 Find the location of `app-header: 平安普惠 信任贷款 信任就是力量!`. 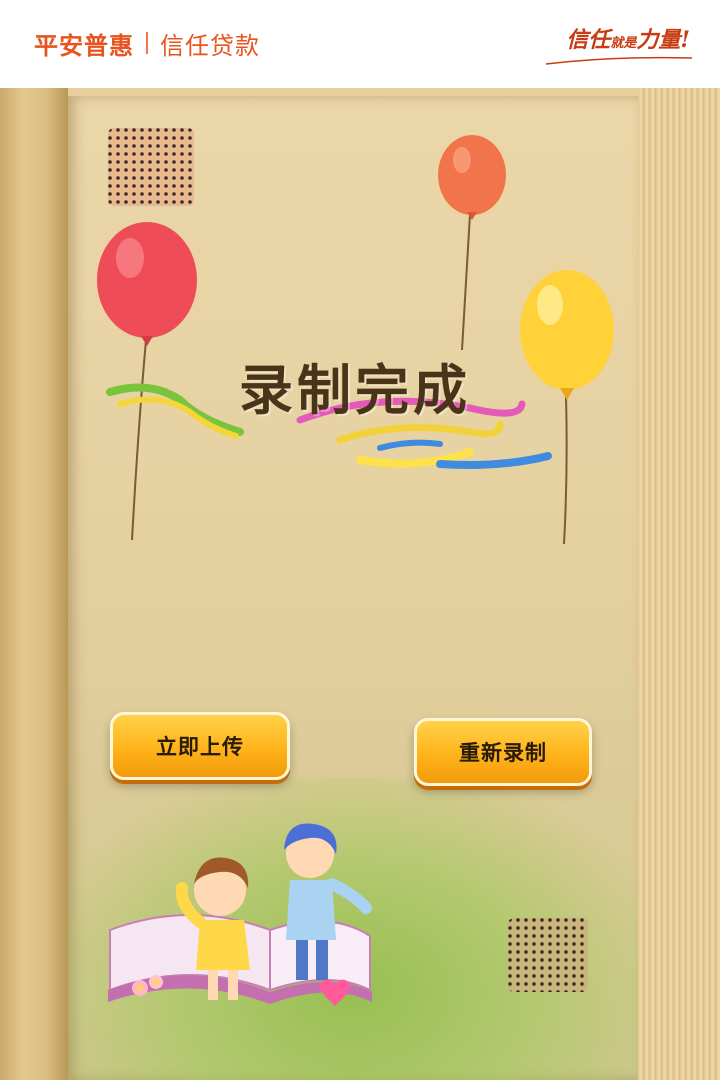

app-header: 平安普惠 信任贷款 信任就是力量! is located at coordinates (360, 44).